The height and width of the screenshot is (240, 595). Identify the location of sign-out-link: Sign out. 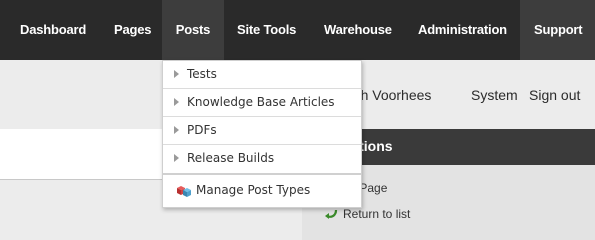
(554, 95).